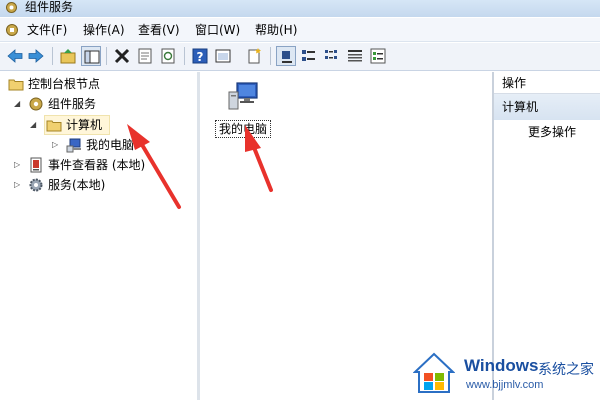 Image resolution: width=600 pixels, height=400 pixels. I want to click on menu-view: 查看(V), so click(159, 30).